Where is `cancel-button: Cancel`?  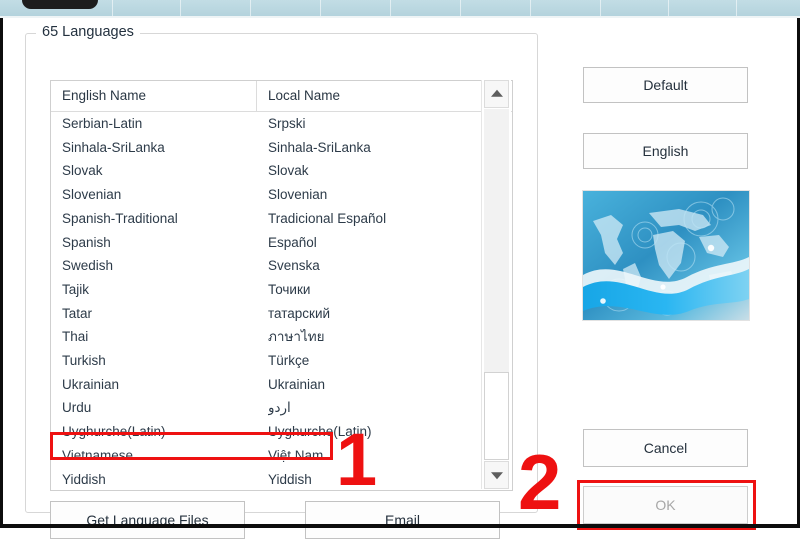
cancel-button: Cancel is located at coordinates (665, 448).